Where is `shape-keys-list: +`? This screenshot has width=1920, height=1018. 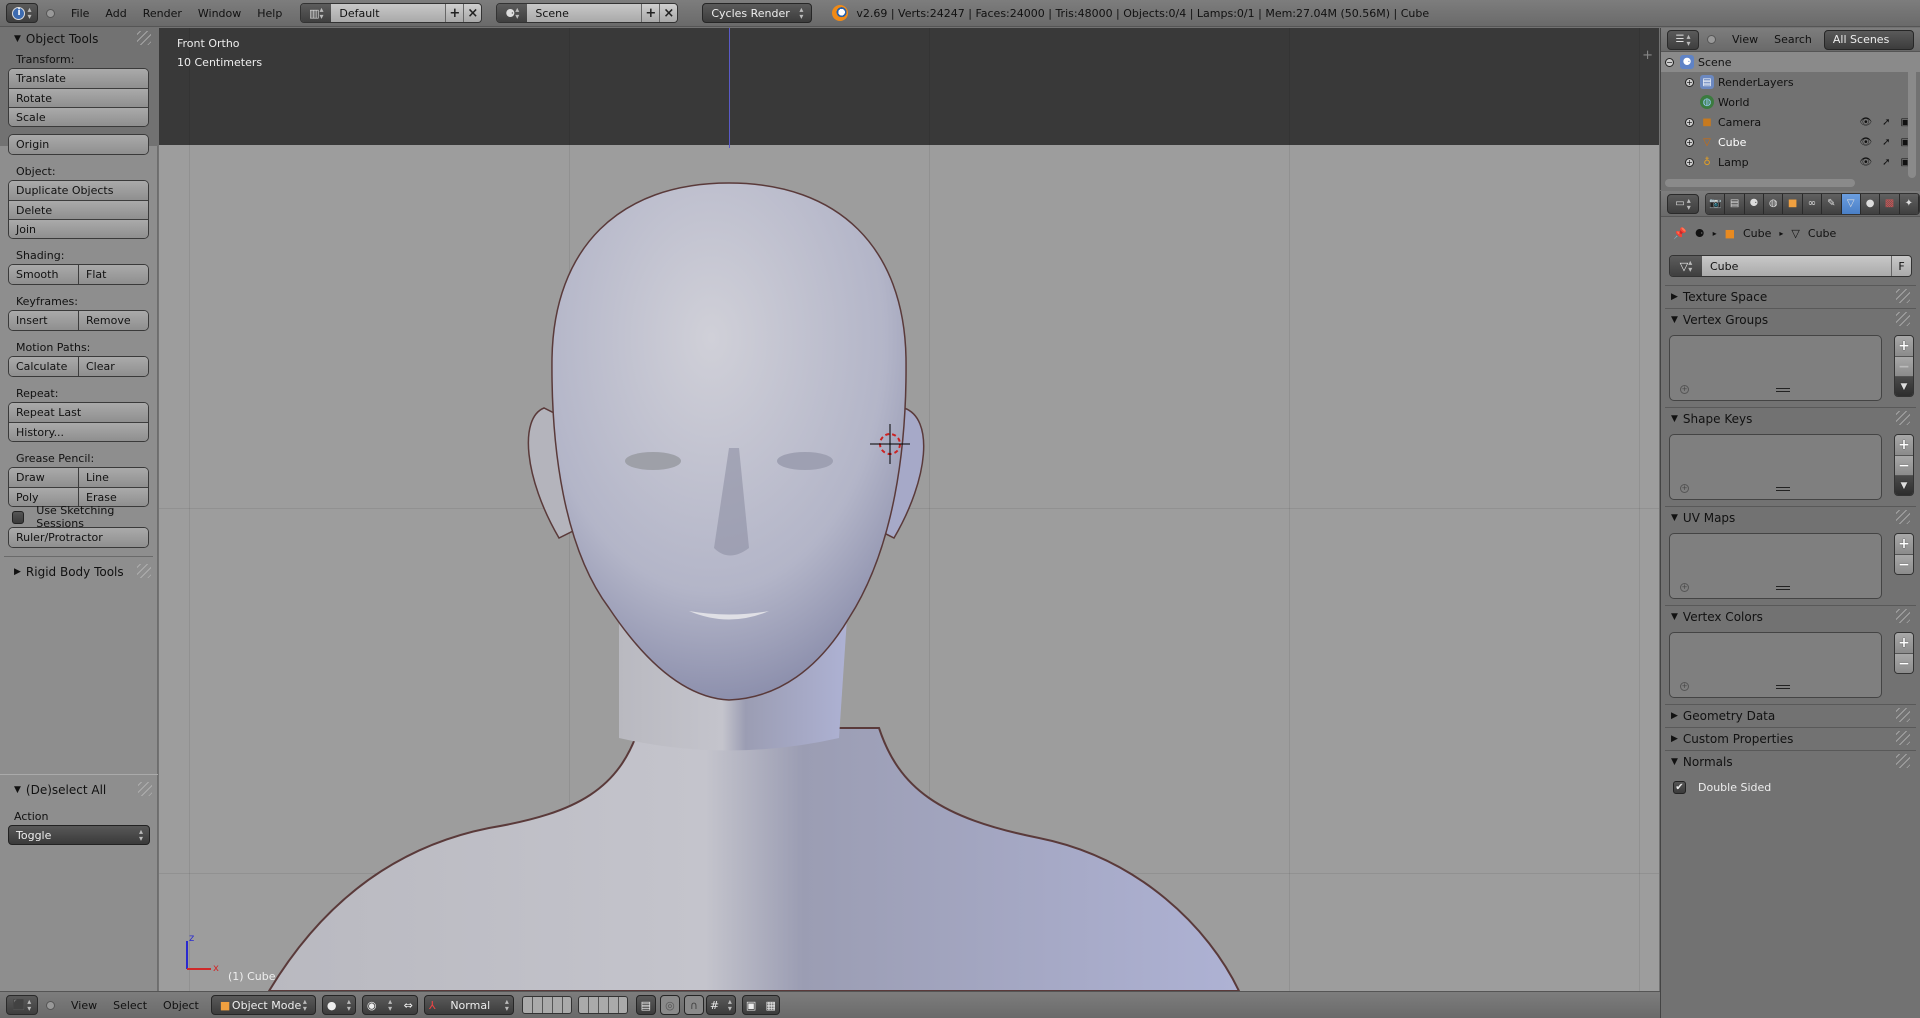
shape-keys-list: + is located at coordinates (1775, 467).